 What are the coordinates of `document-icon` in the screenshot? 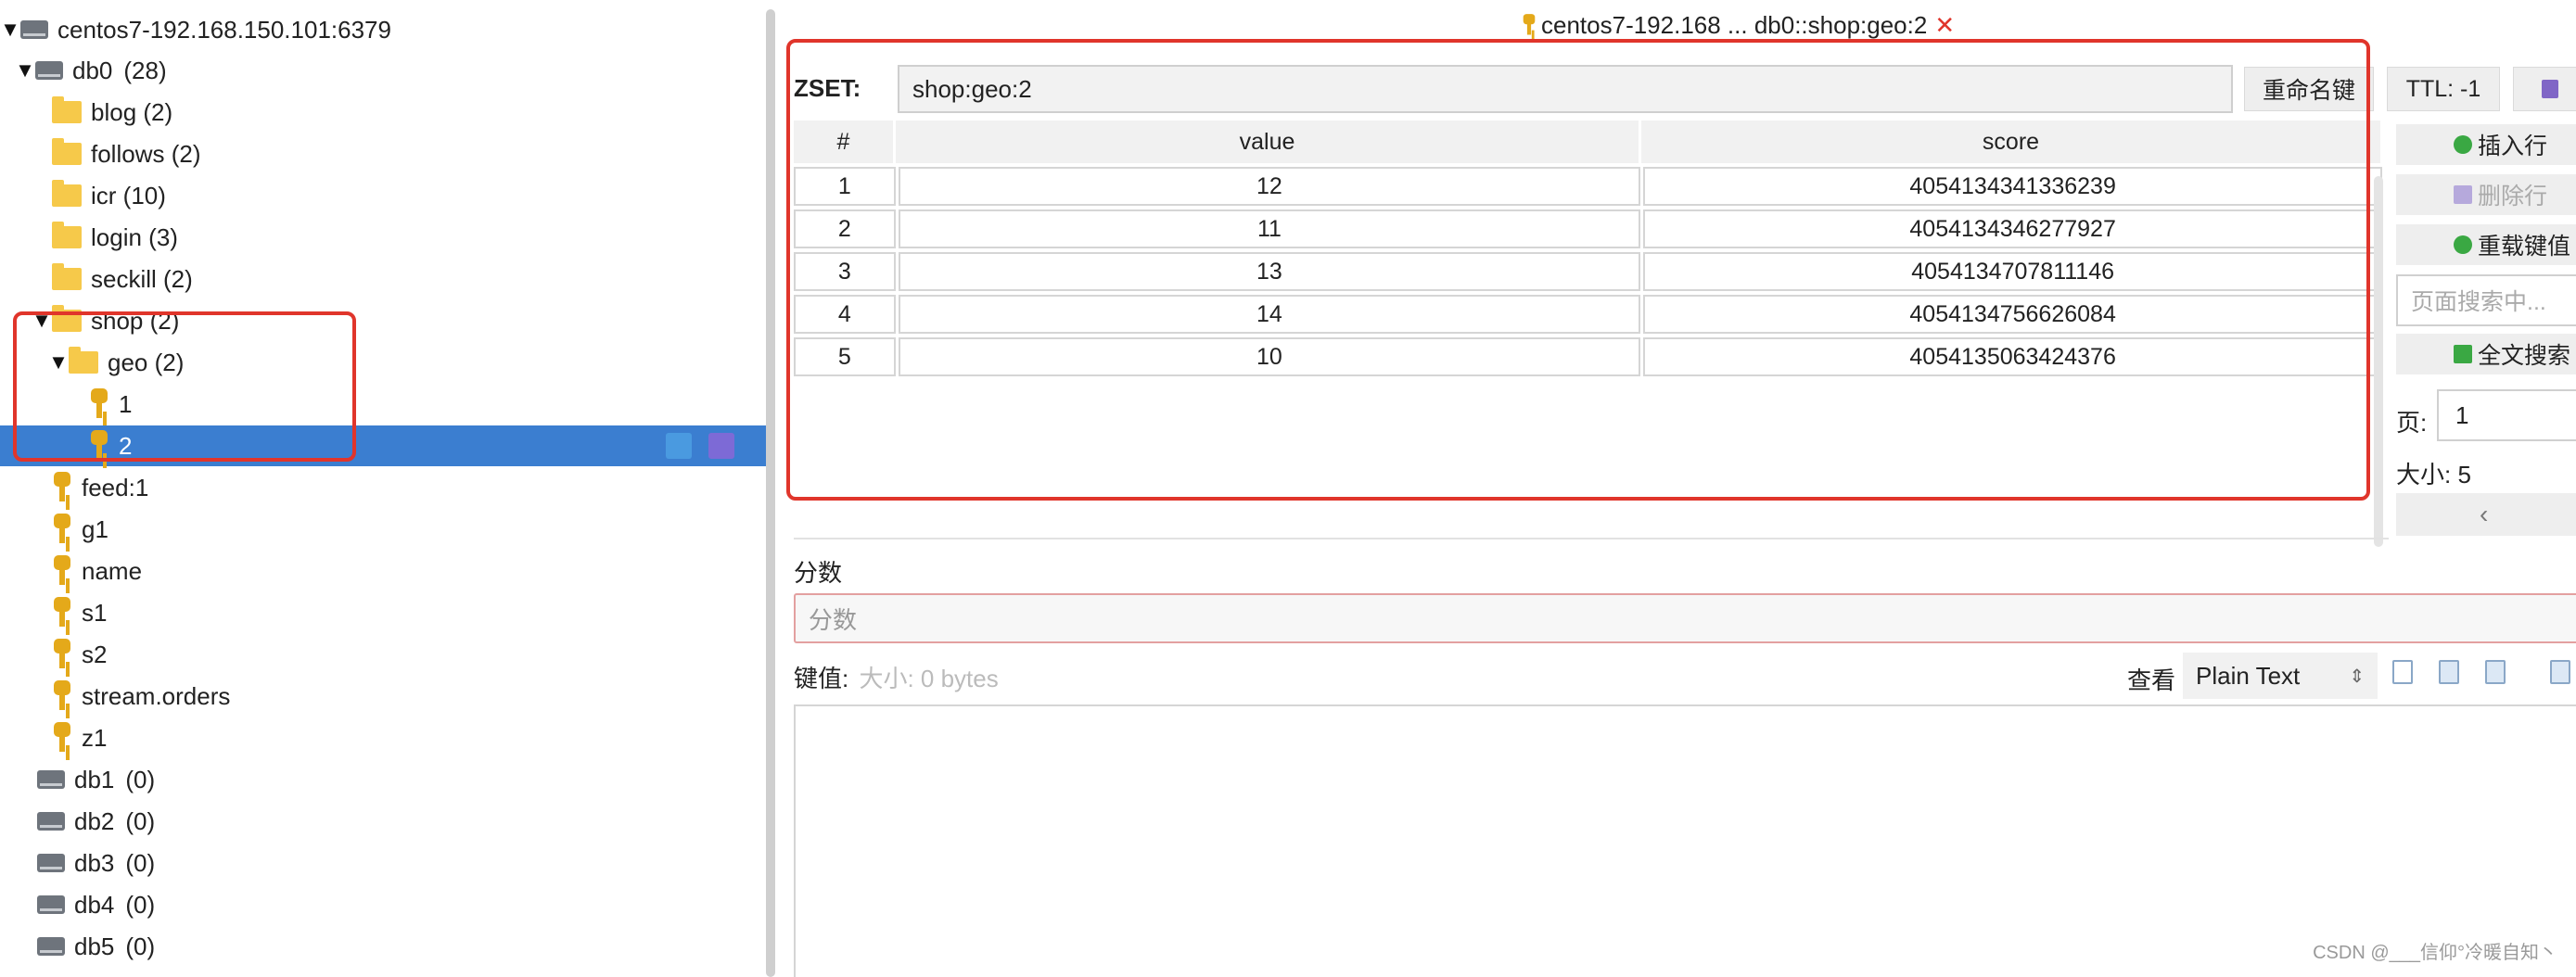 It's located at (2495, 672).